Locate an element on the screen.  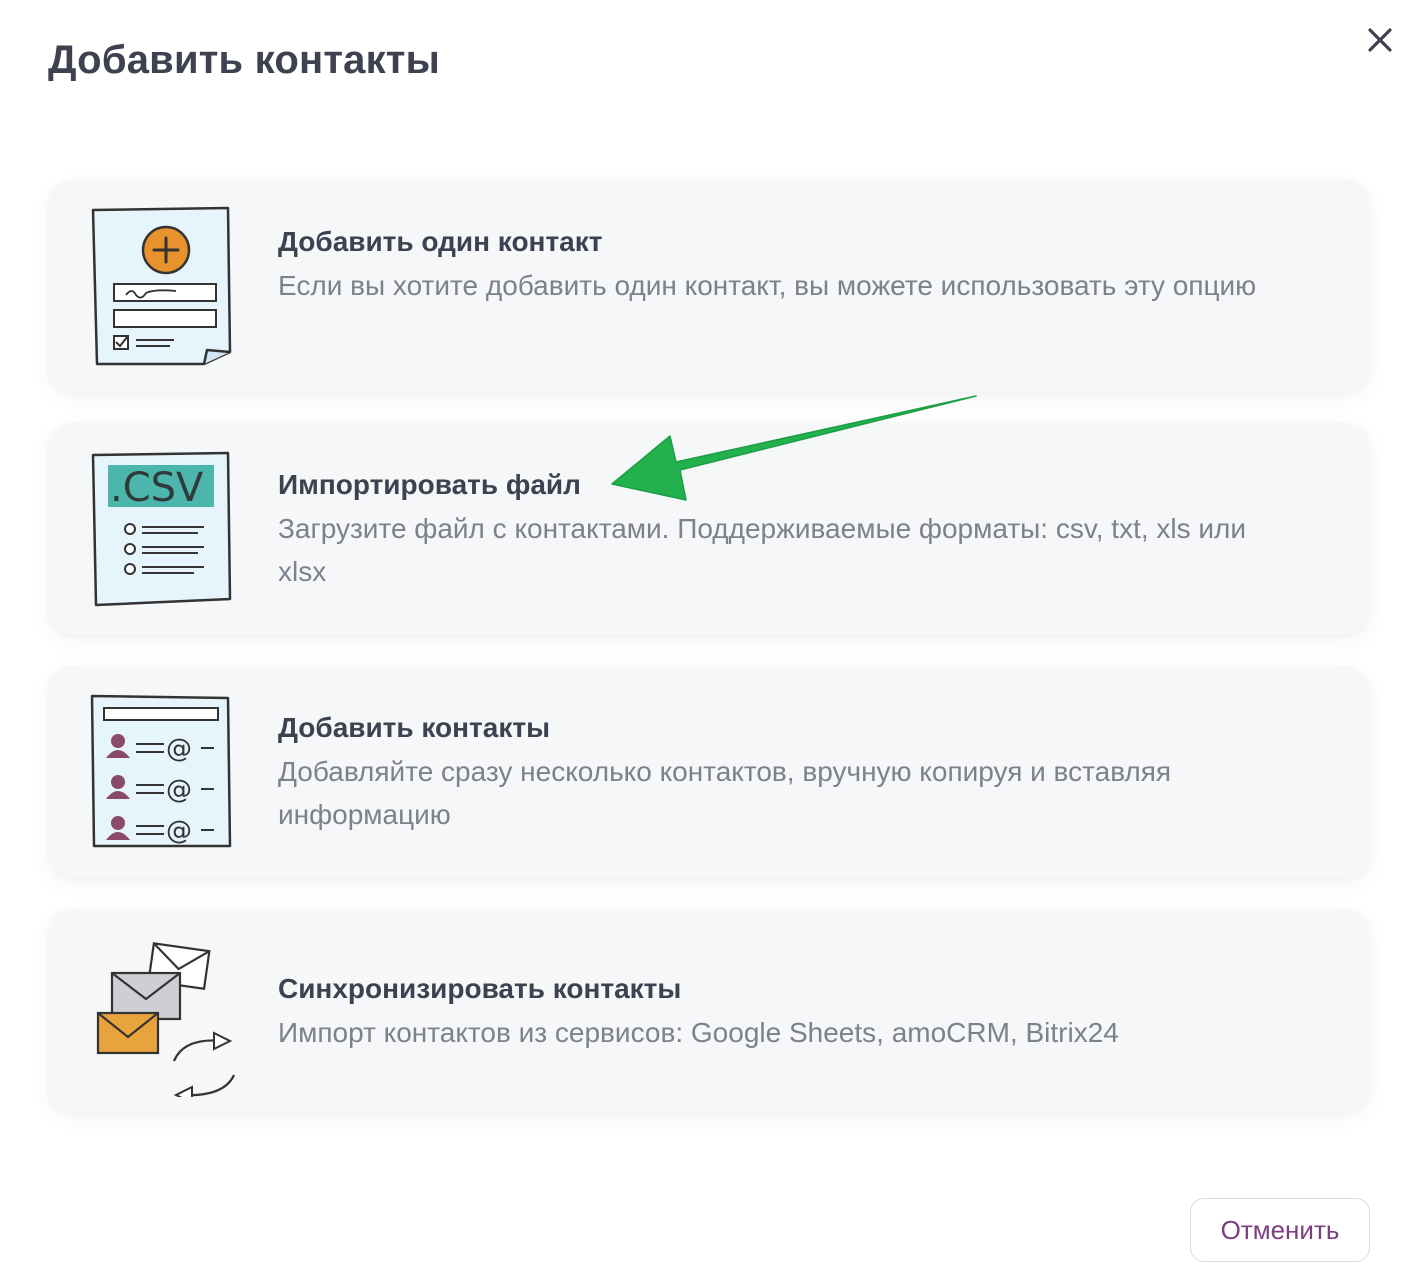
contact-list-icon: @ @ @ is located at coordinates (161, 772).